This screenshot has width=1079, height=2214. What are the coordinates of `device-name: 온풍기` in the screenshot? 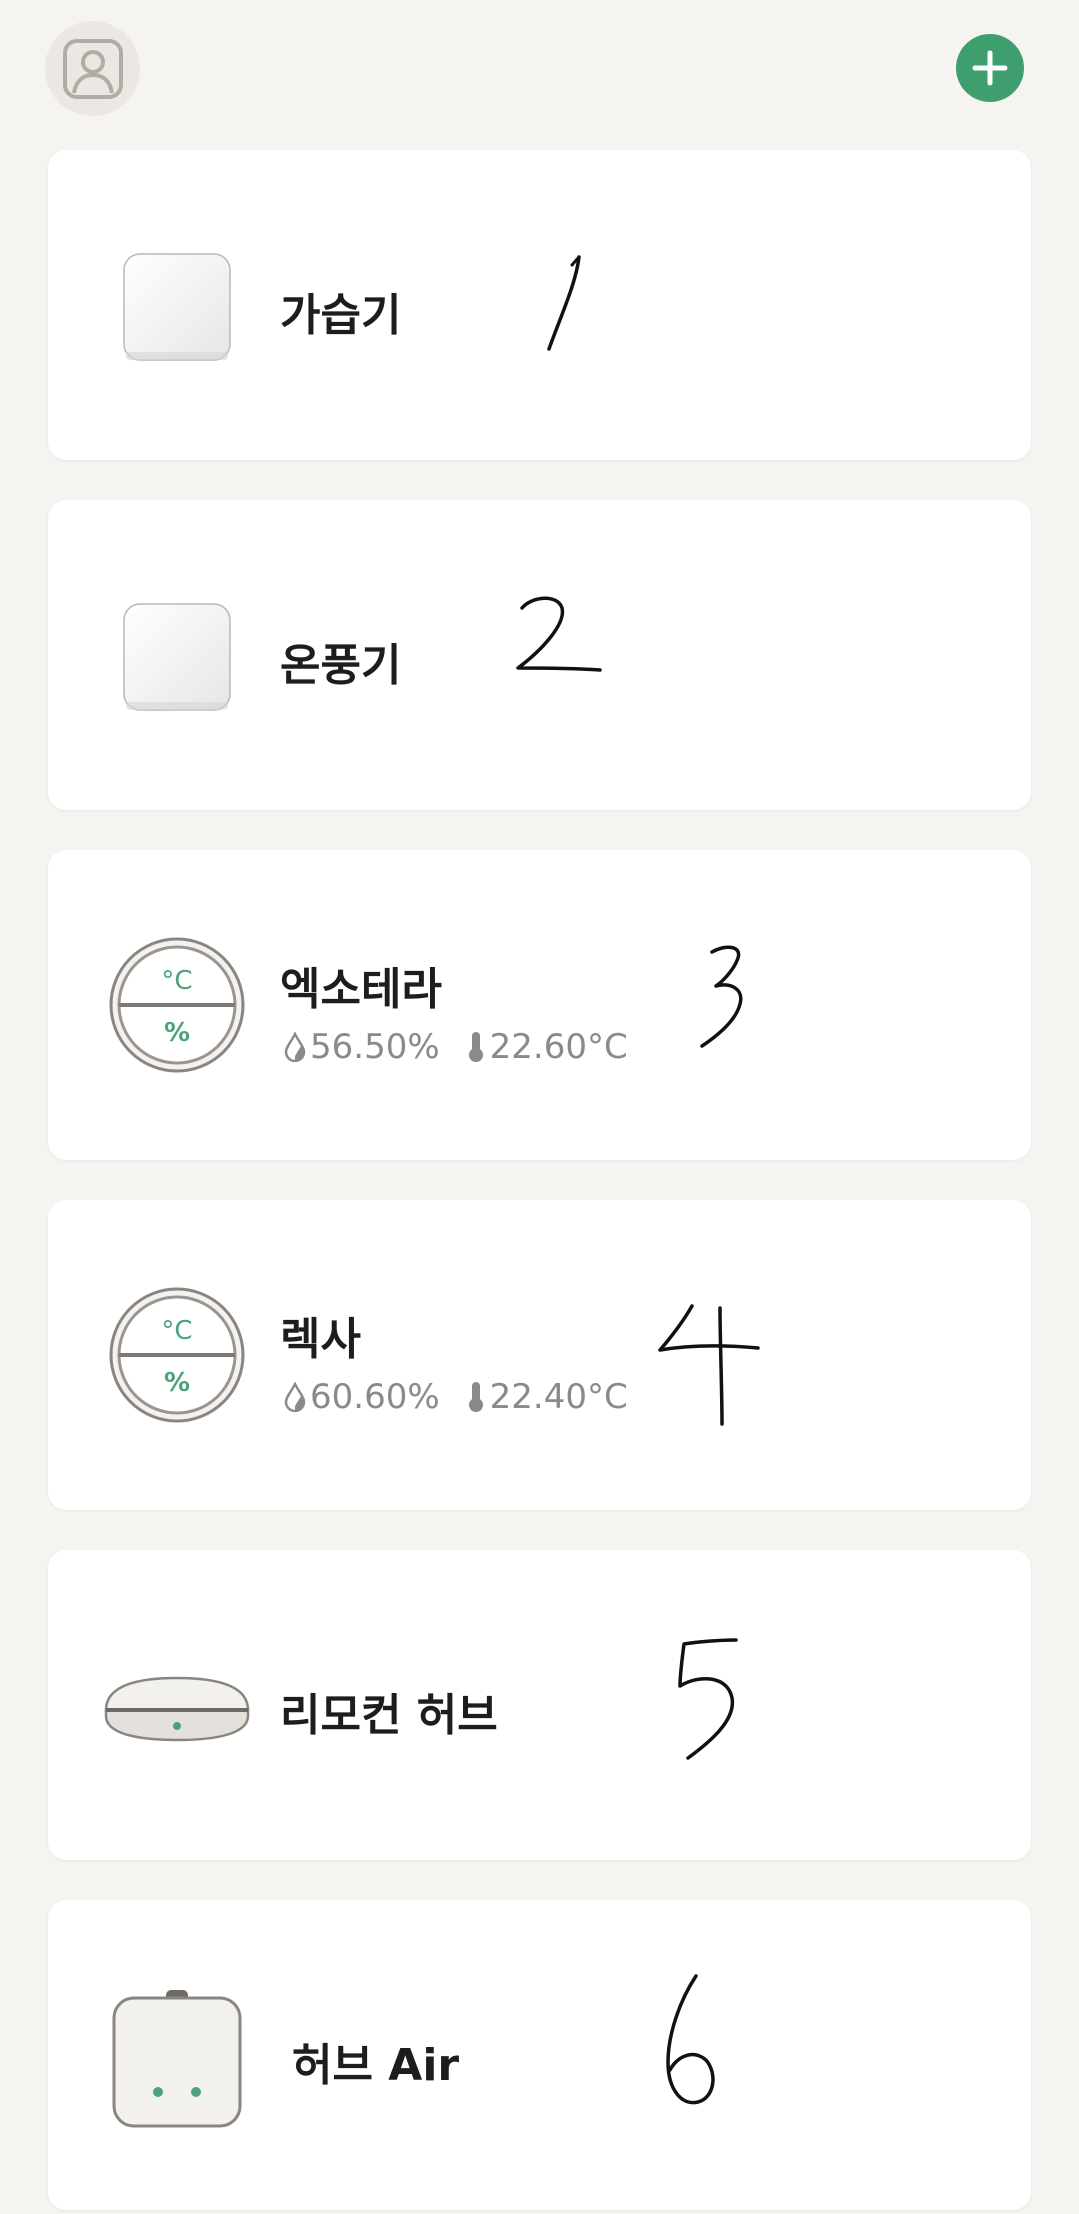 It's located at (341, 665).